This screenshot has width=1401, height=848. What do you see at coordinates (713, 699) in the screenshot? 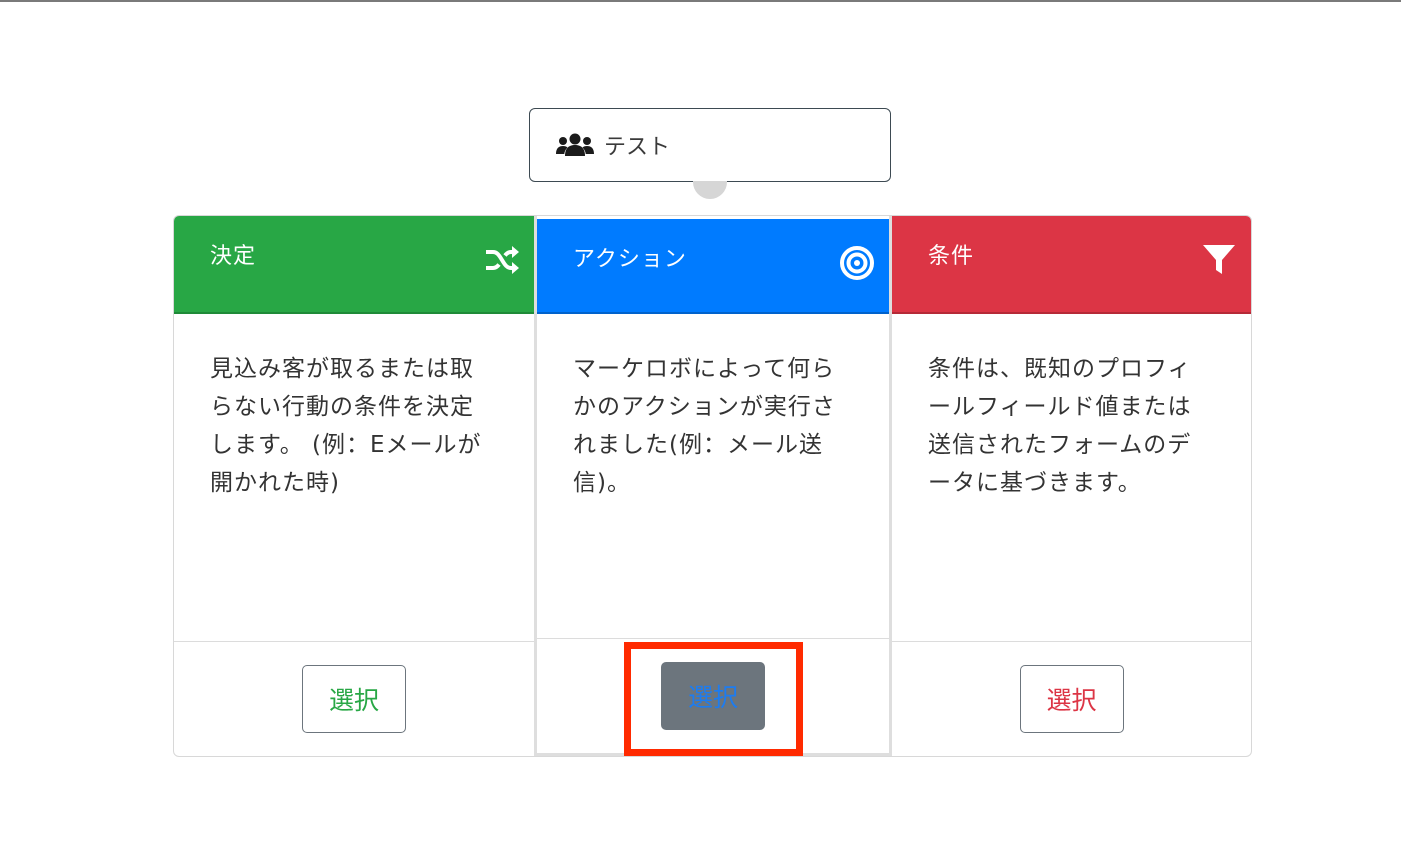
I see `highlight-annotation-box` at bounding box center [713, 699].